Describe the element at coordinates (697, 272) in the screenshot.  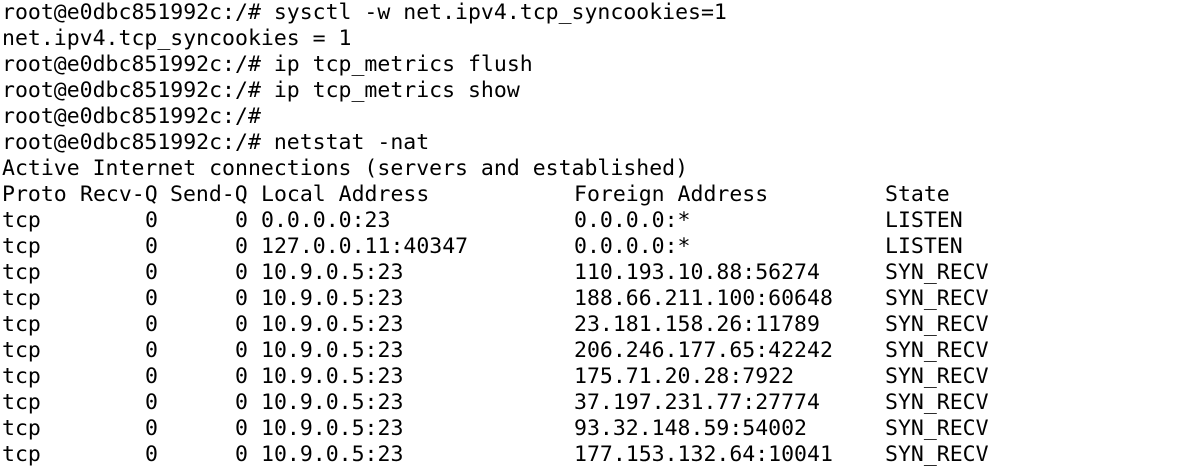
I see `cell-foreign-address: 110.193.10.88:56274` at that location.